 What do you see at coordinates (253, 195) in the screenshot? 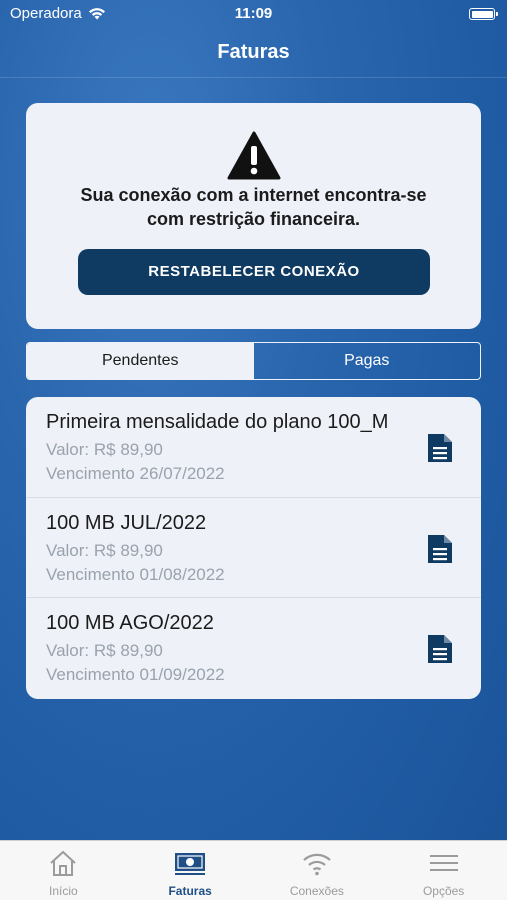
I see `alert-message-line1: Sua conexão com a internet encontra-se` at bounding box center [253, 195].